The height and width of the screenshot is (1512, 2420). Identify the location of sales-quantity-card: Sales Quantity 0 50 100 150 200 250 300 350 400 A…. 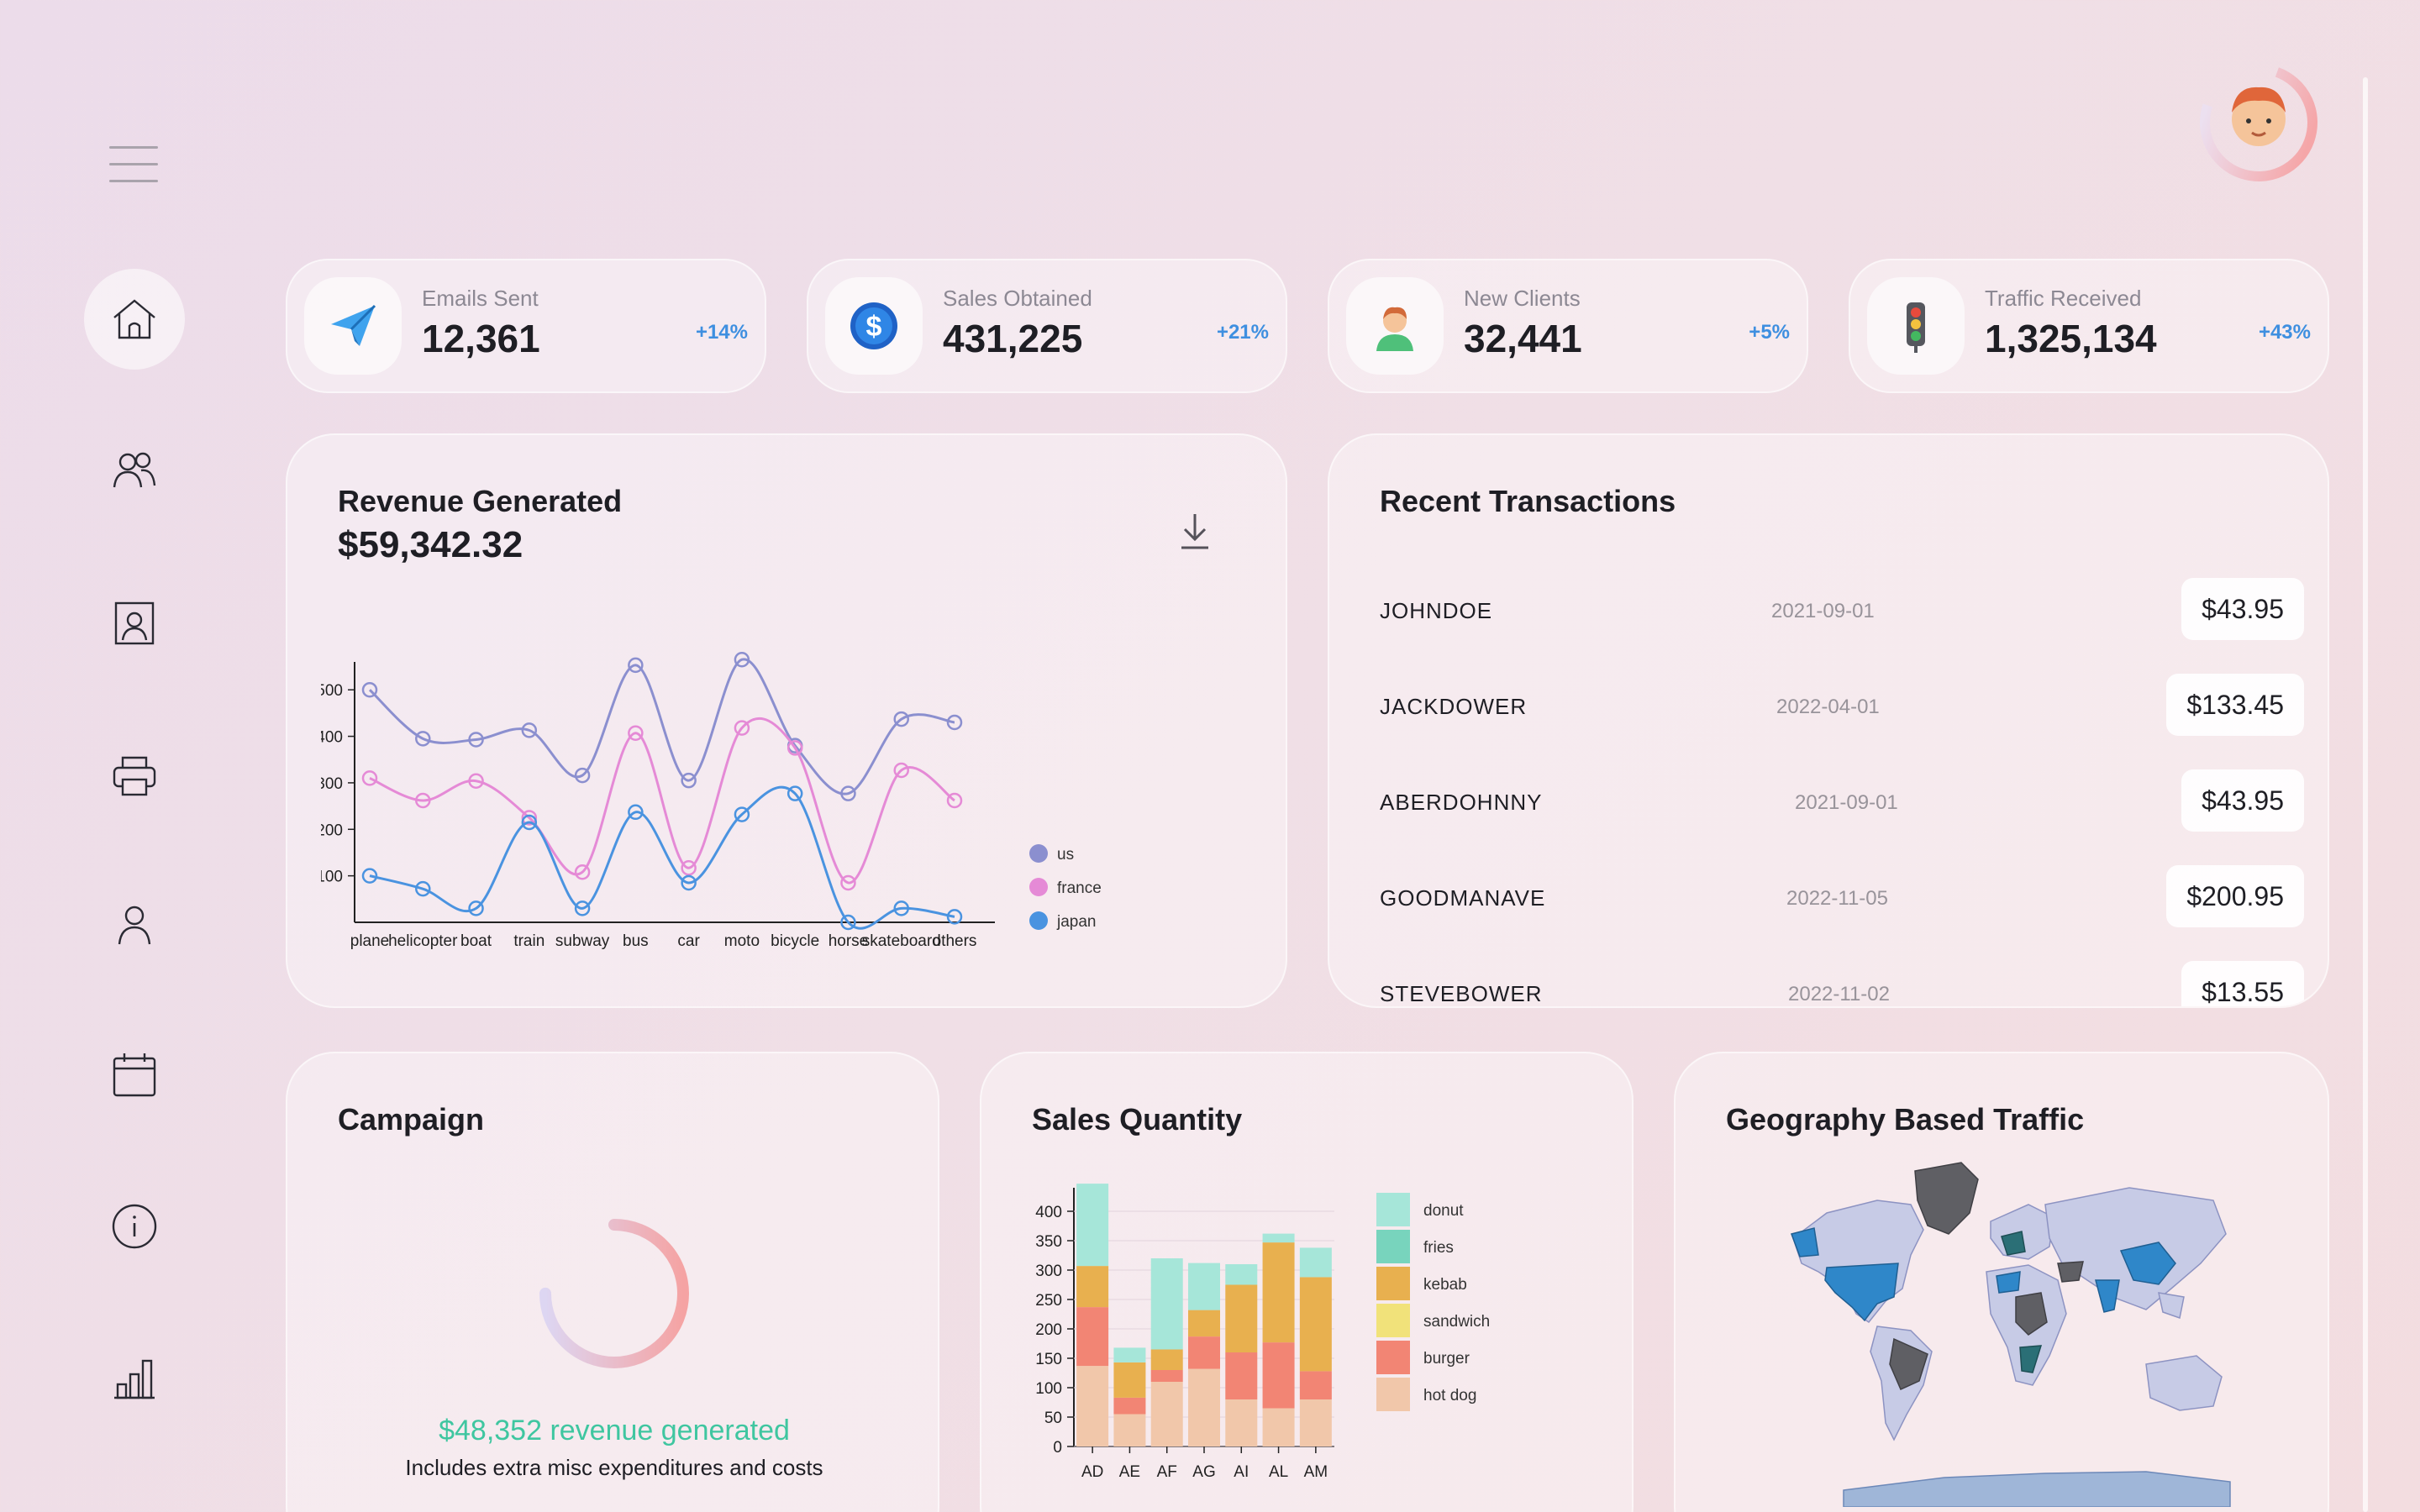
(1307, 1282).